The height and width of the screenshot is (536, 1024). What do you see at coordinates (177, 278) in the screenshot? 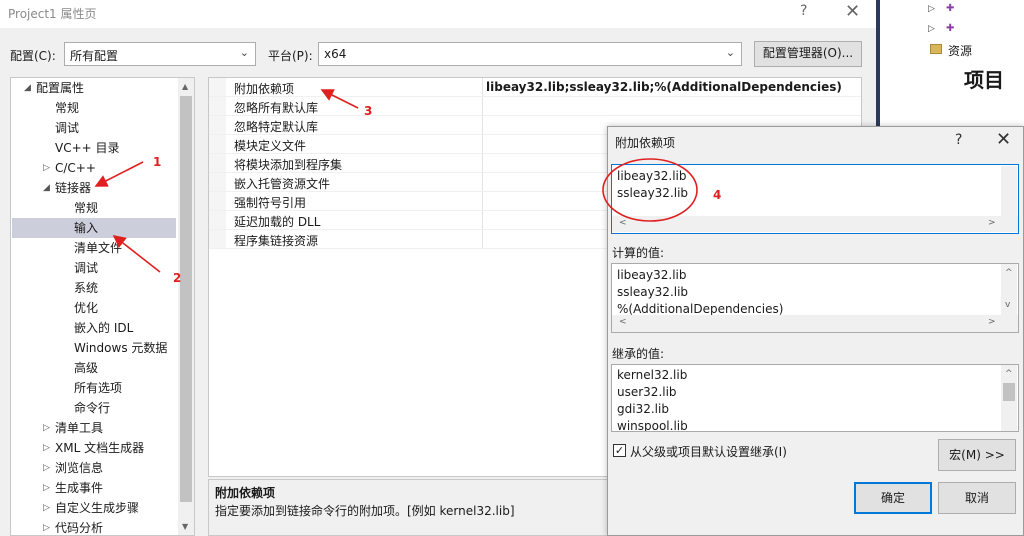
I see `annotation-label-2: 2` at bounding box center [177, 278].